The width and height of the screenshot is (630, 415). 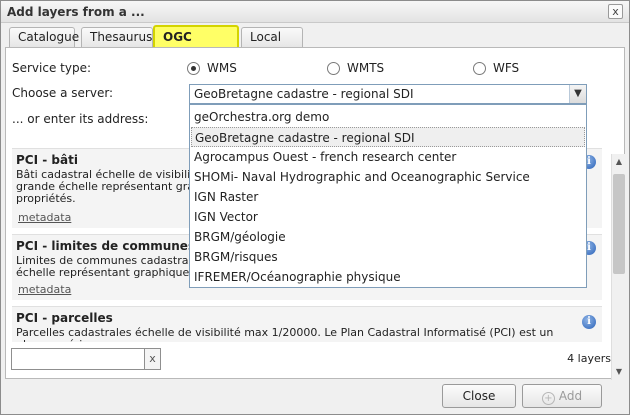 I want to click on info-icon: i, so click(x=589, y=322).